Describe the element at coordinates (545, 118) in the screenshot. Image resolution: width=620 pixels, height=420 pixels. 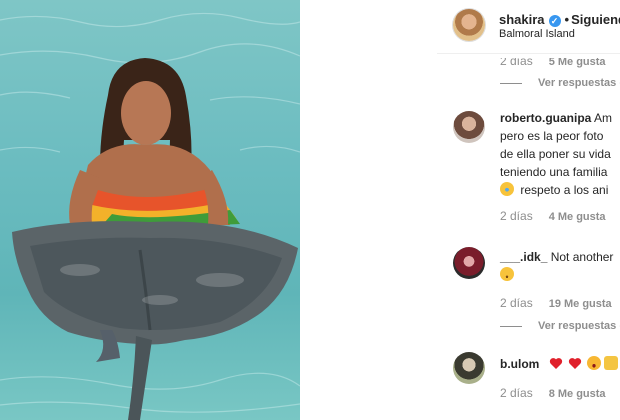
I see `comment-username: roberto.guanipa` at that location.